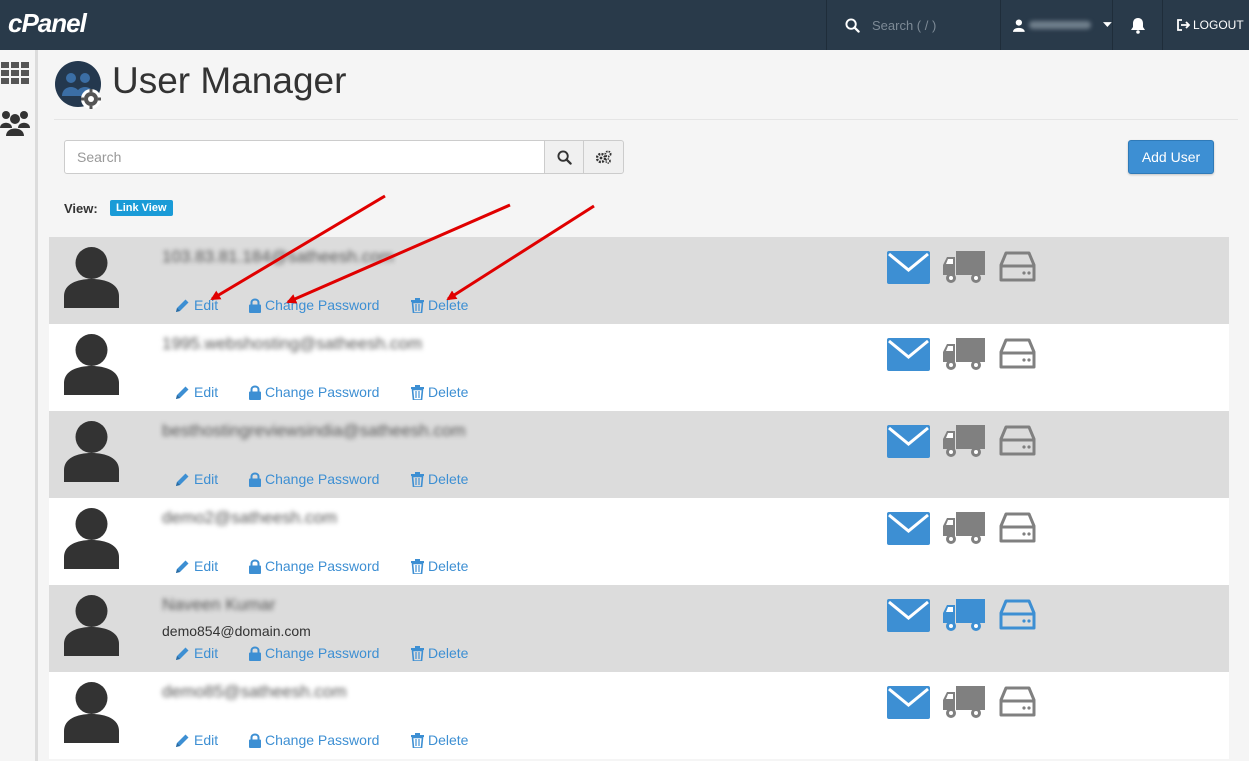  What do you see at coordinates (47, 23) in the screenshot?
I see `cpanel-logo: cPanel` at bounding box center [47, 23].